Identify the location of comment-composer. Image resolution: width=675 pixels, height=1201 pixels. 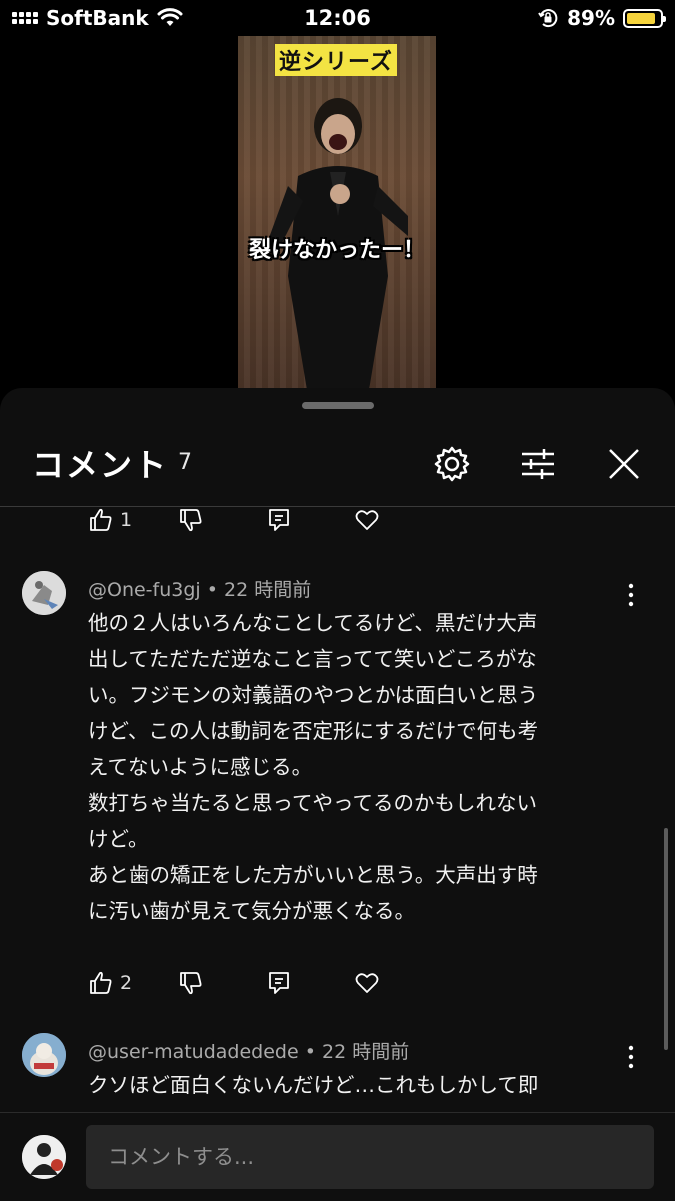
(337, 1156).